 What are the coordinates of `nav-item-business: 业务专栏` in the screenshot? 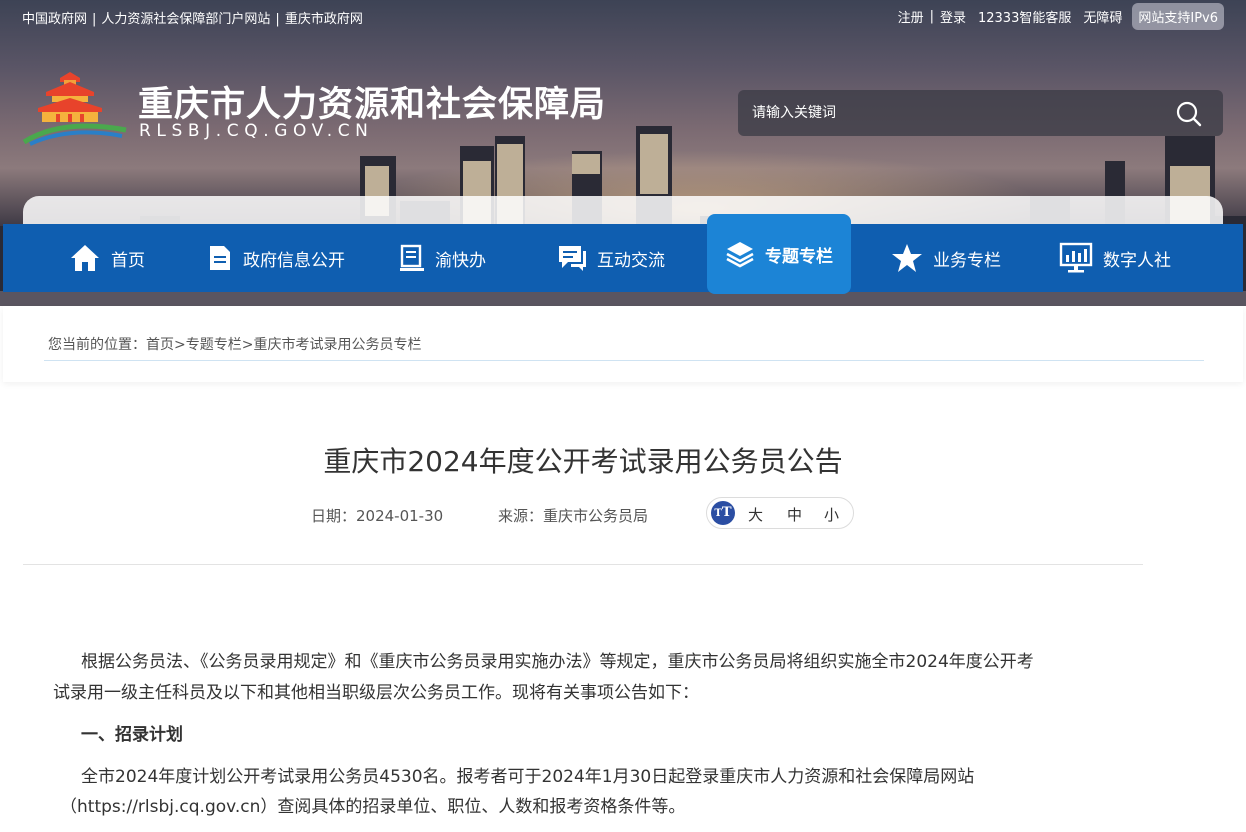 It's located at (946, 258).